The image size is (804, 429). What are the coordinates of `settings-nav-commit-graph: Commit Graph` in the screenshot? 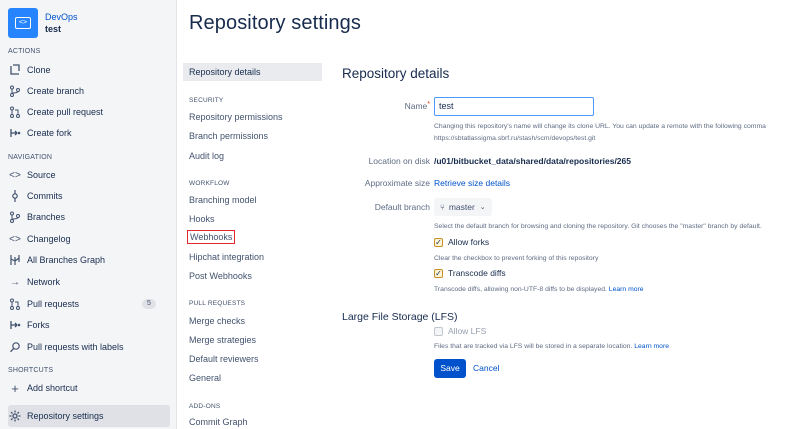 It's located at (218, 422).